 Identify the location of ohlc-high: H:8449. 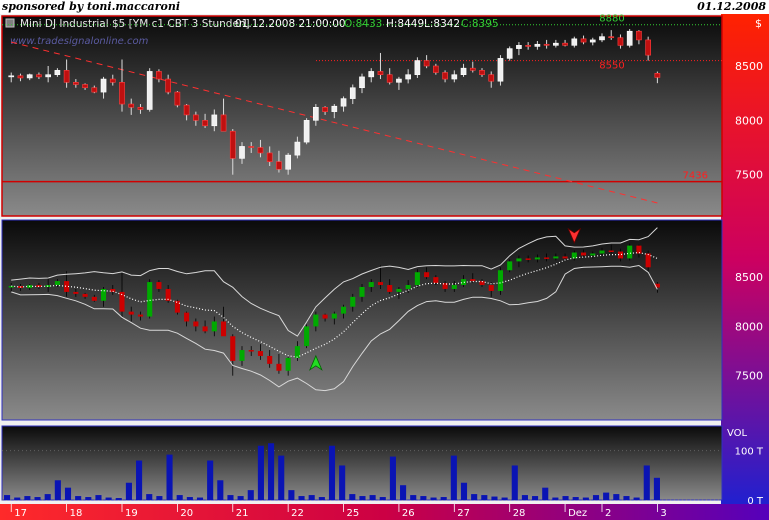
(405, 24).